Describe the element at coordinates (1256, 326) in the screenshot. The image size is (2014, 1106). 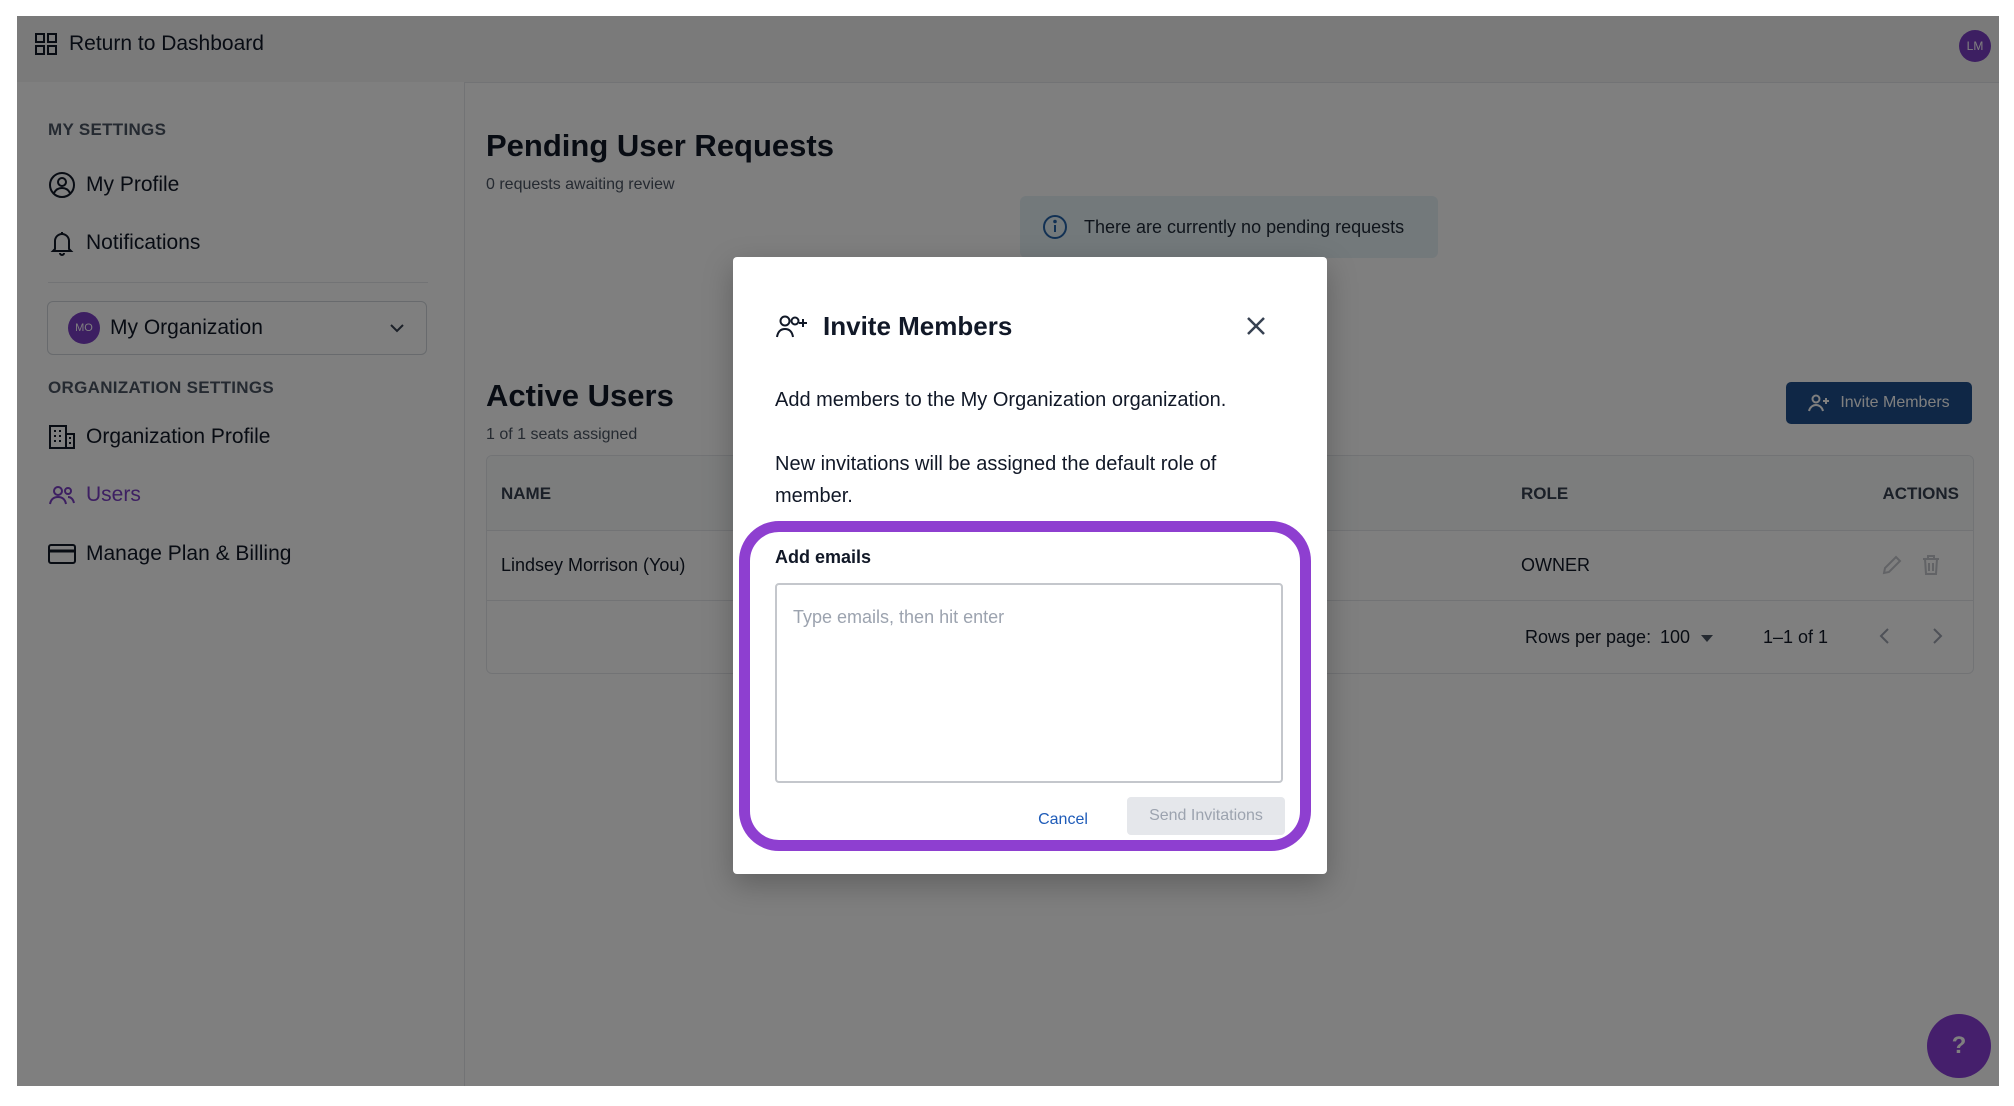
I see `close-icon` at that location.